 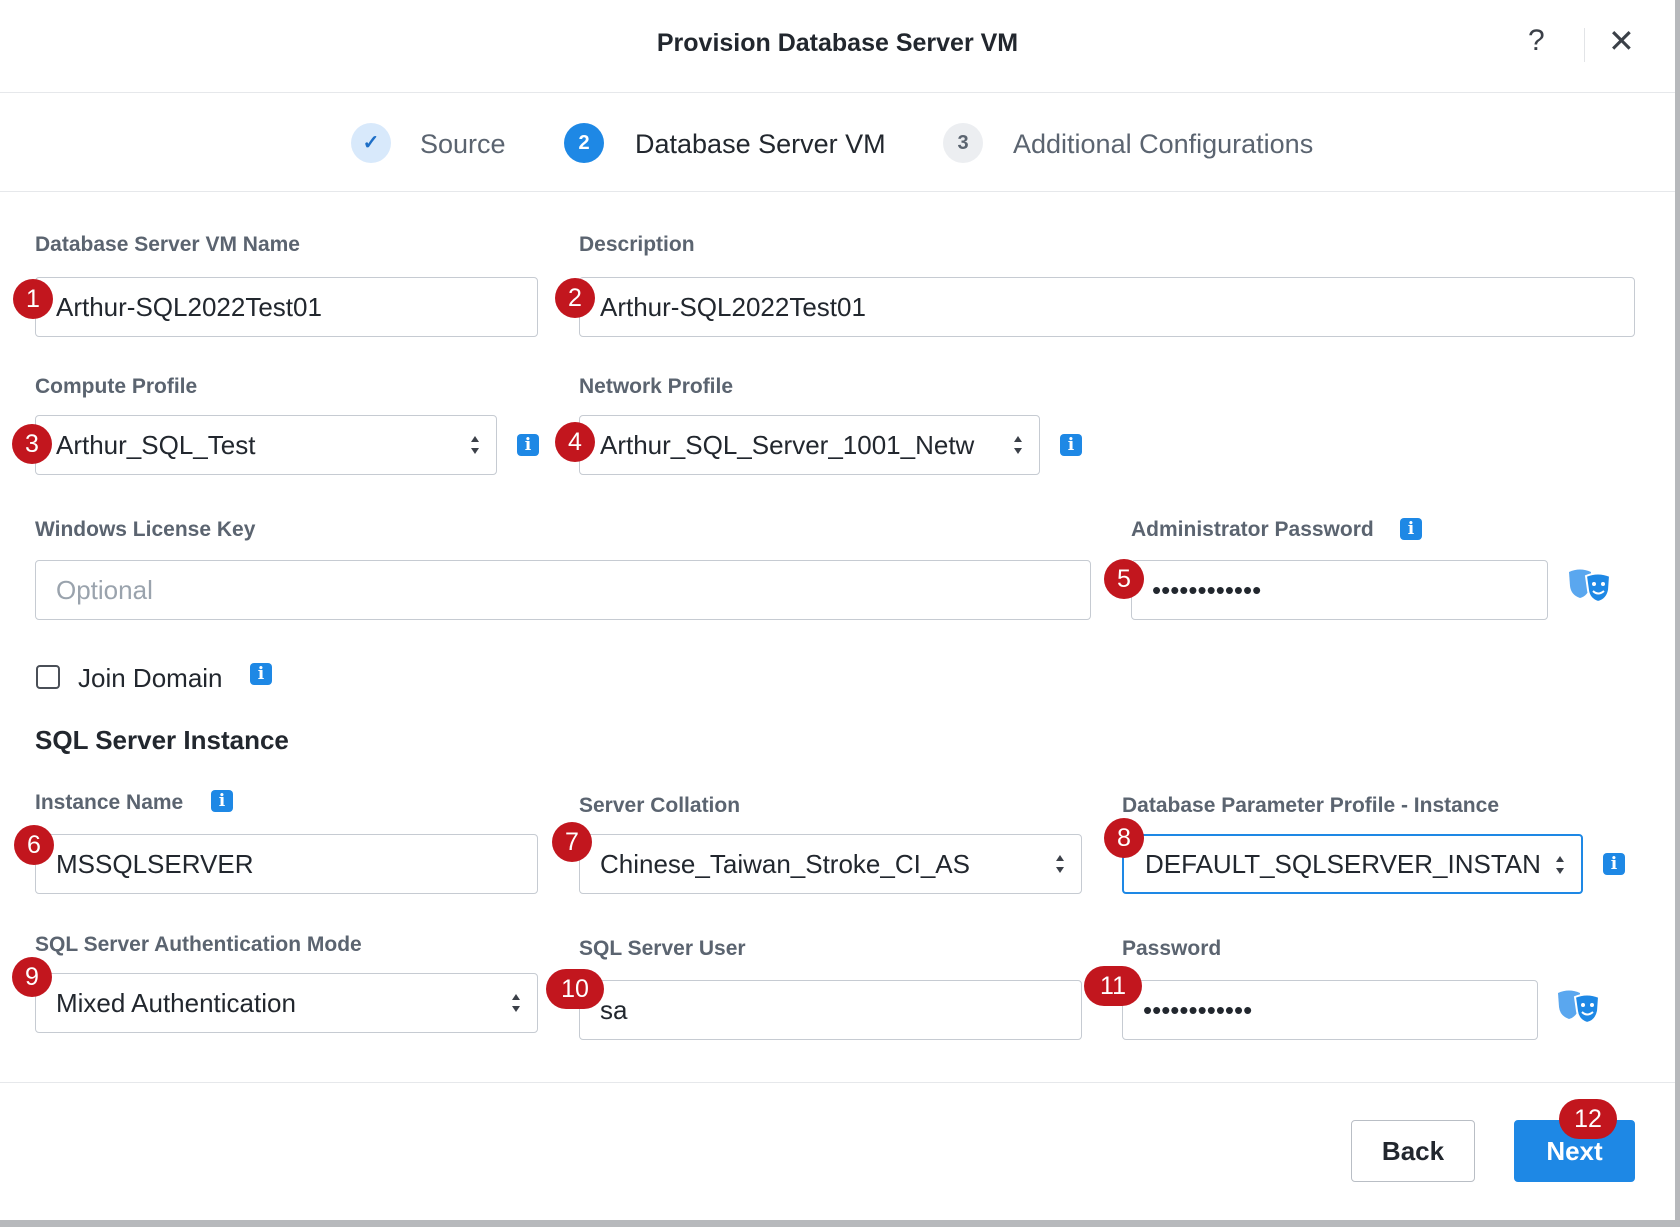 I want to click on annotation-badge: 6, so click(x=34, y=845).